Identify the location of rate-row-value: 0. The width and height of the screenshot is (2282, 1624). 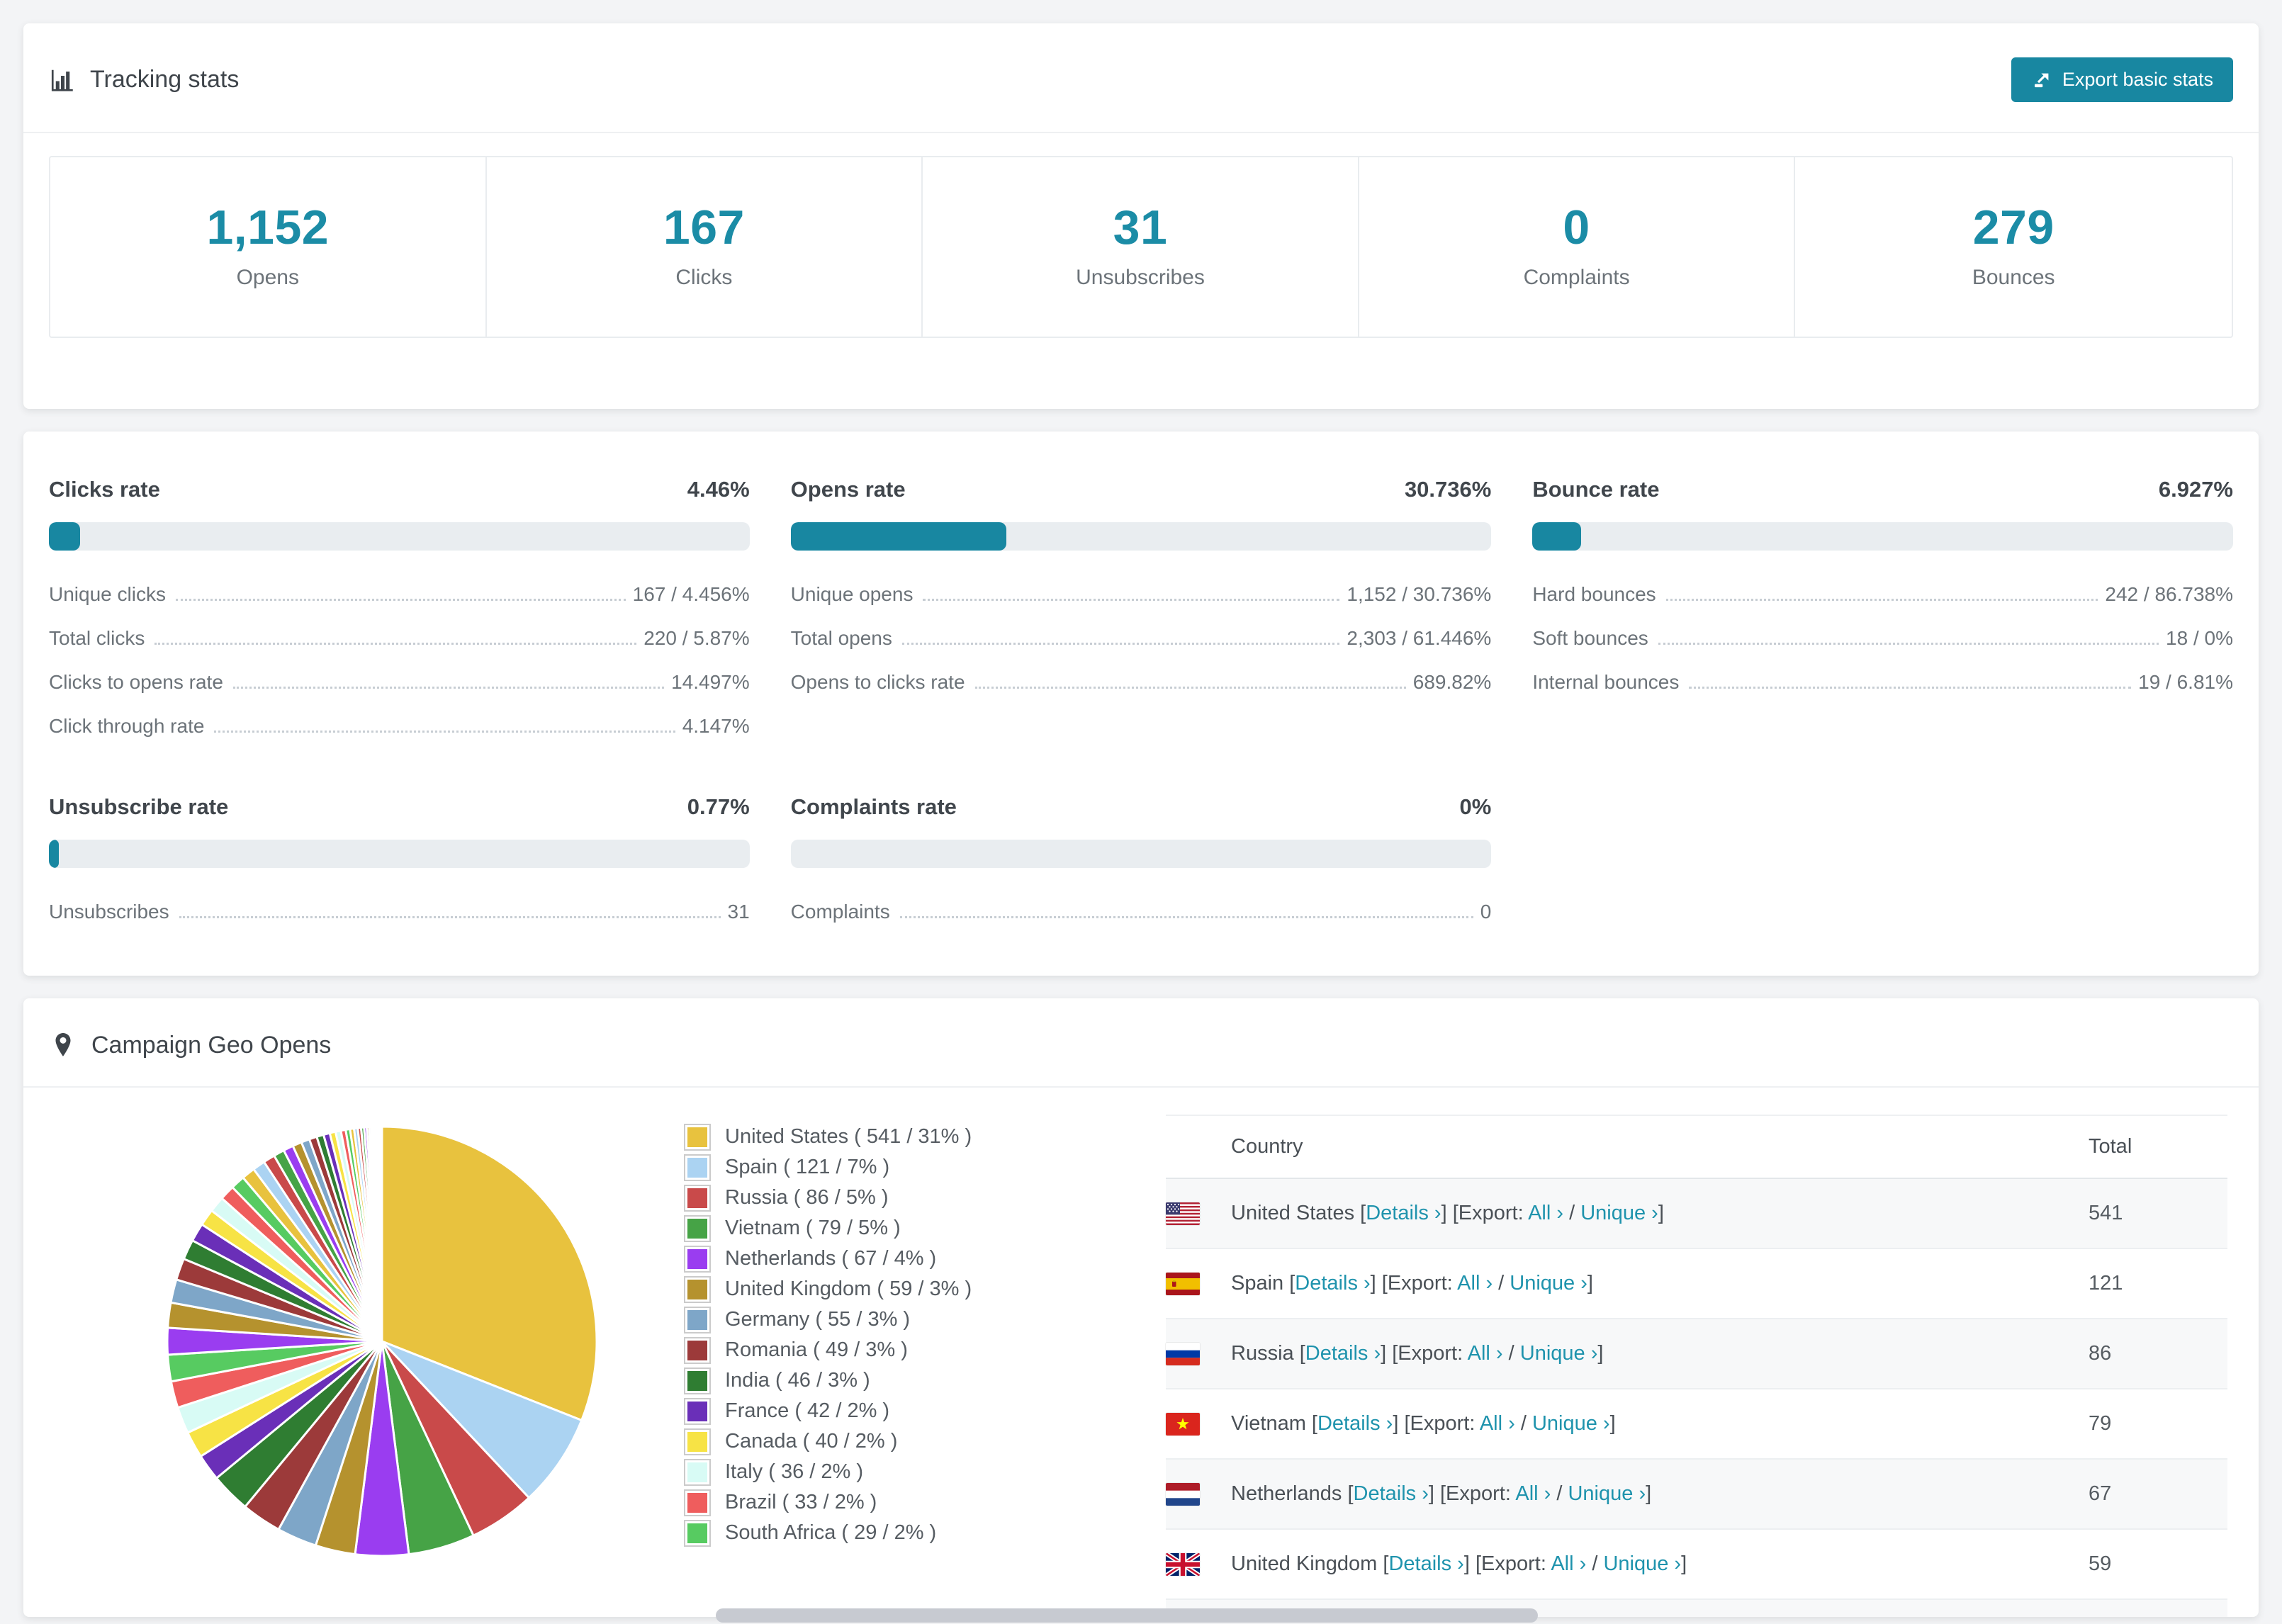
(1486, 912).